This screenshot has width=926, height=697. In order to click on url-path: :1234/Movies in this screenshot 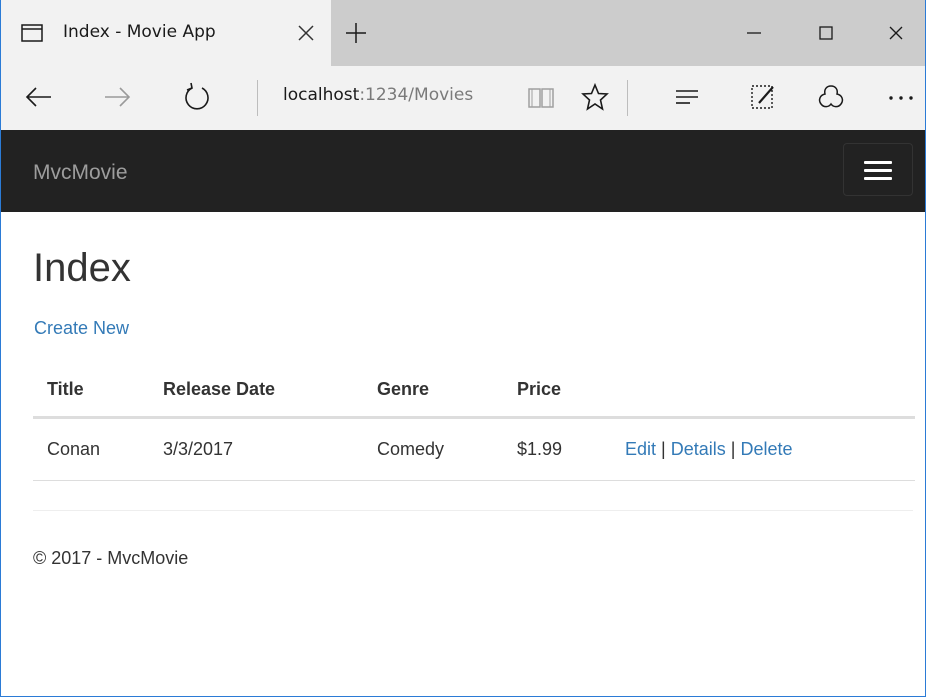, I will do `click(416, 95)`.